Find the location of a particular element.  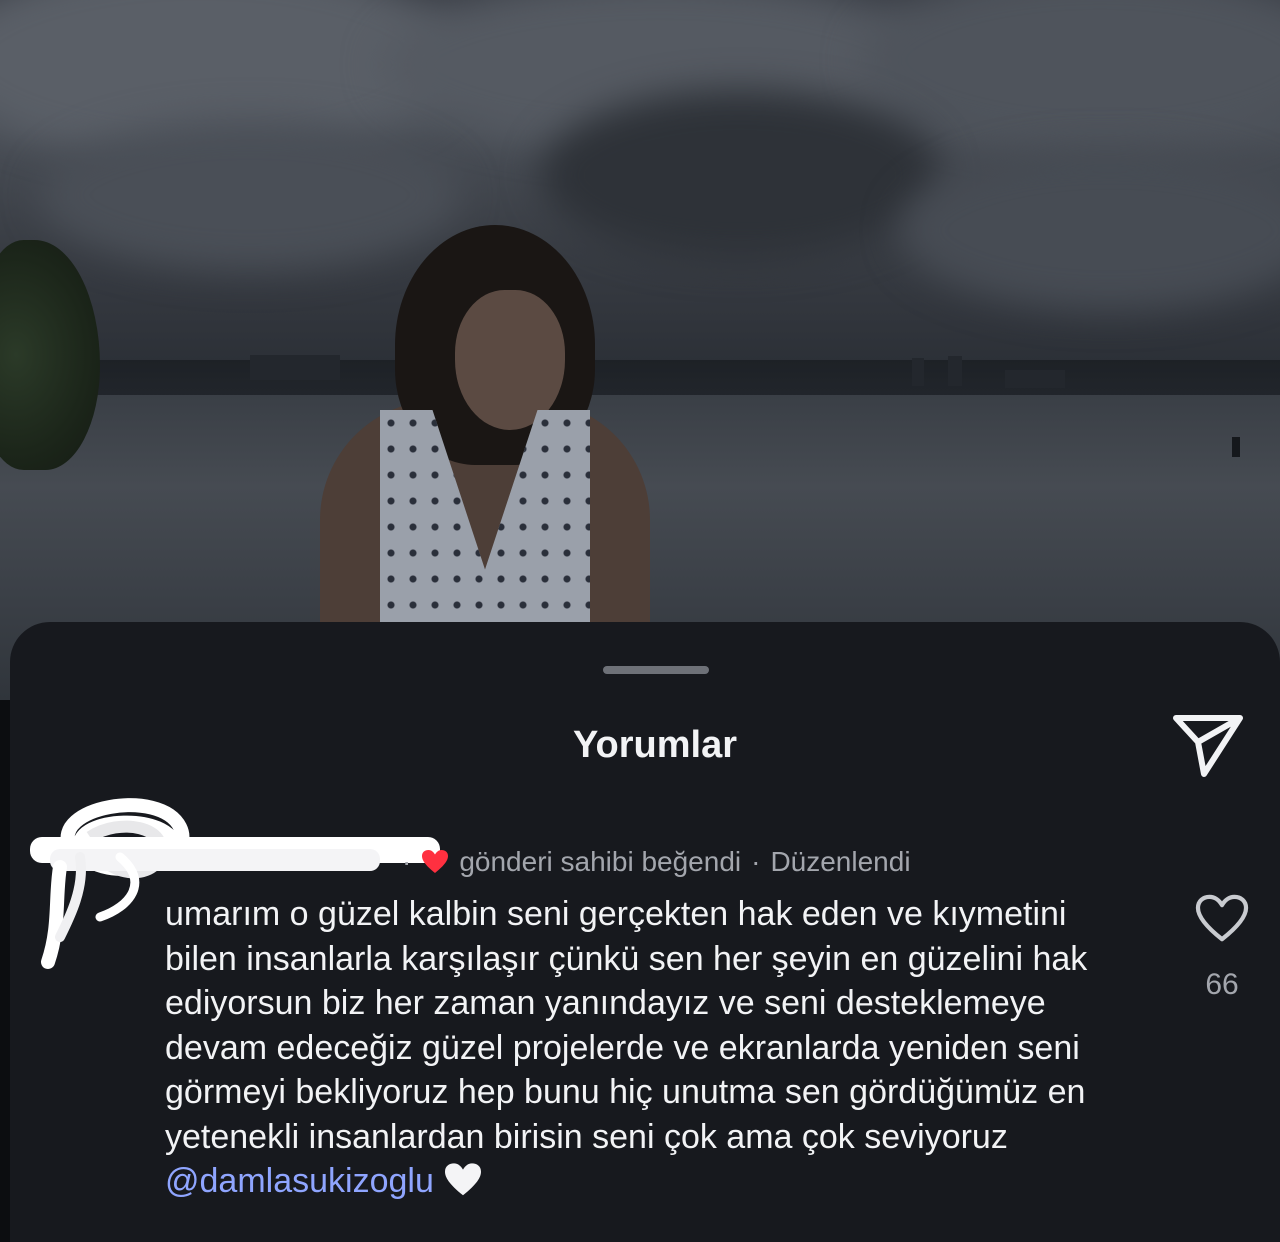

drag-handle is located at coordinates (656, 670).